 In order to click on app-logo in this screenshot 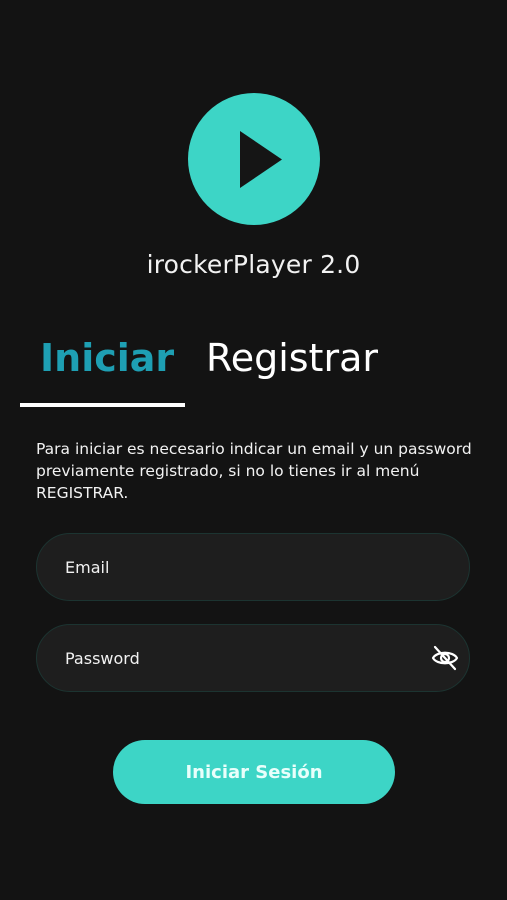, I will do `click(254, 159)`.